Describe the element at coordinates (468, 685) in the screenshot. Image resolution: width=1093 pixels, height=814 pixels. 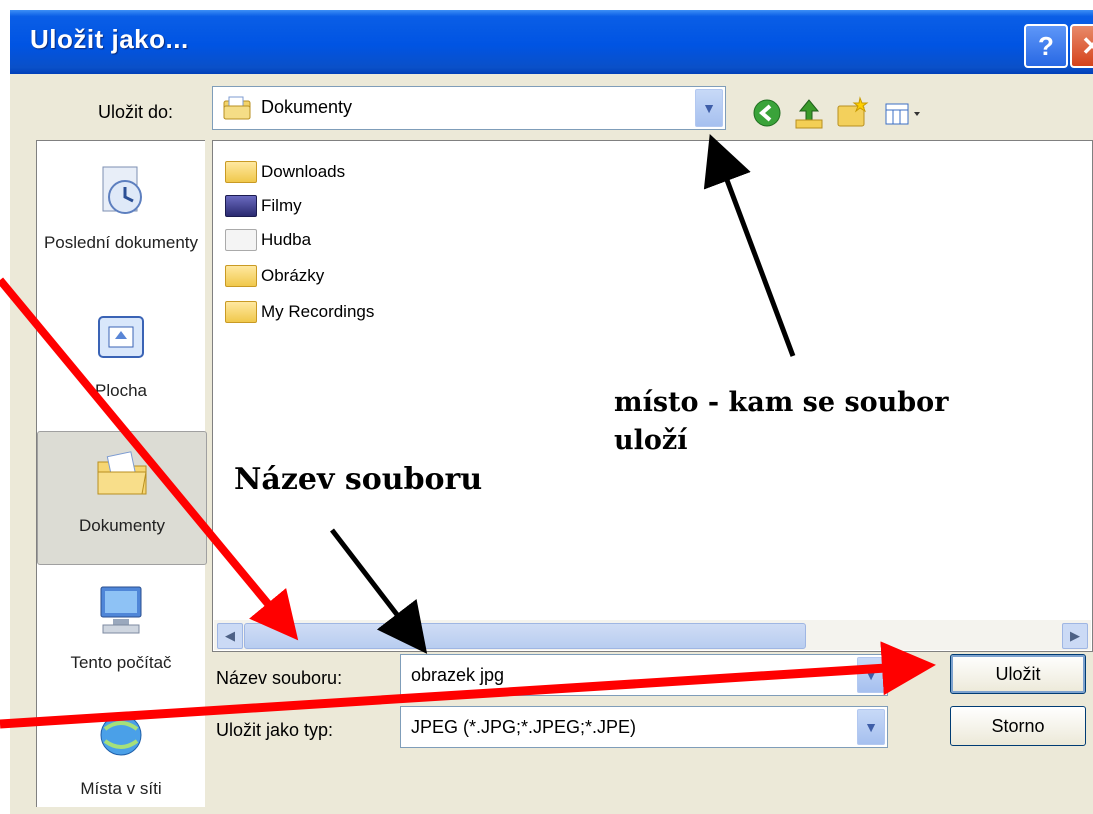
I see `red-arrow-save` at that location.